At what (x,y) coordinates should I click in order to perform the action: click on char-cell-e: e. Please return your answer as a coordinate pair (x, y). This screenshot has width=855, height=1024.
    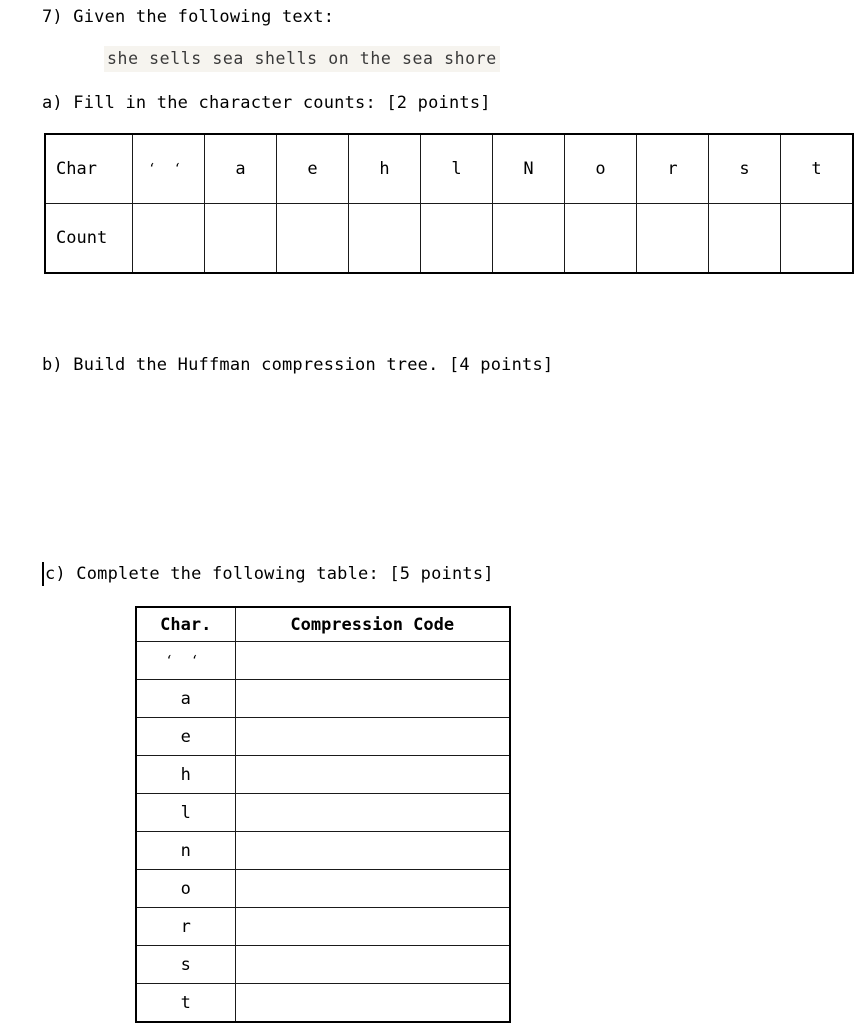
    Looking at the image, I should click on (312, 168).